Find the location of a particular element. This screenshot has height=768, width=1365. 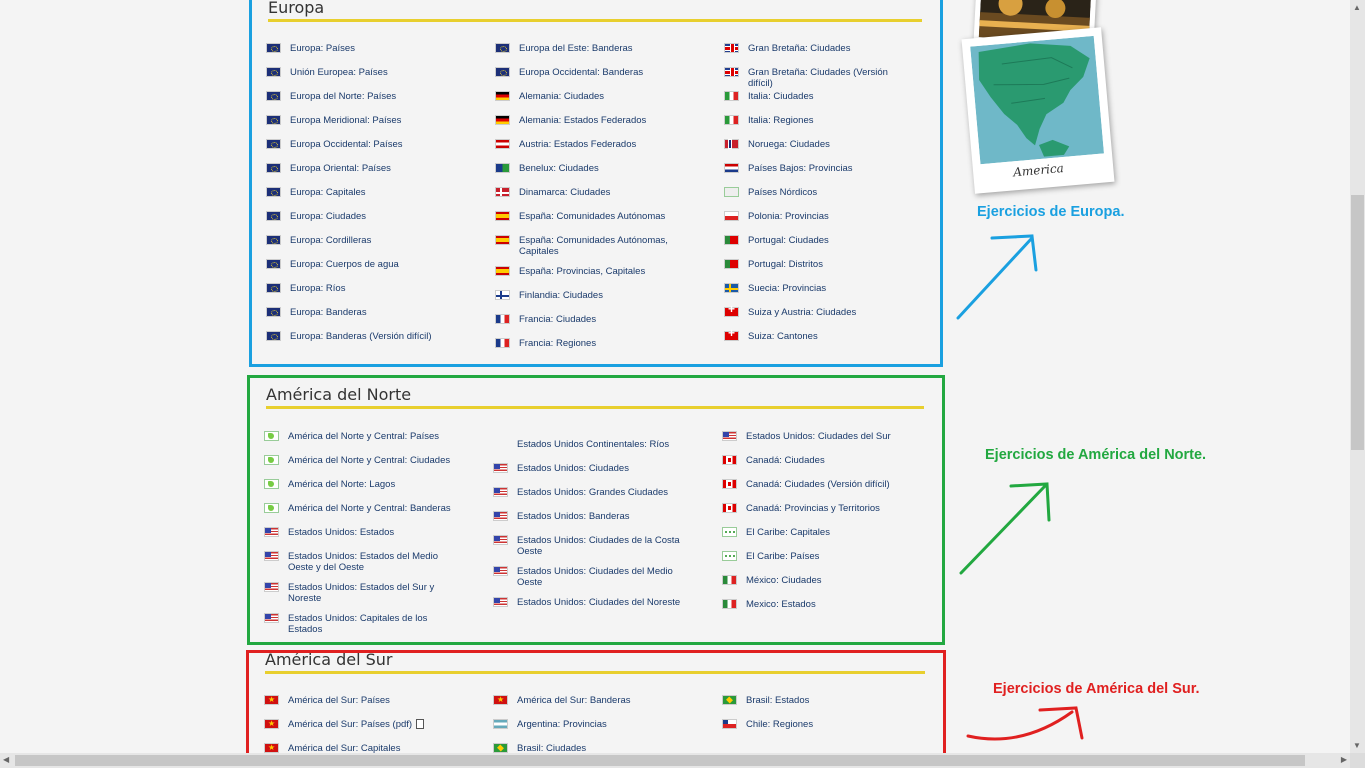

exercise-link: Europa: Cuerpos de agua is located at coordinates (361, 264).